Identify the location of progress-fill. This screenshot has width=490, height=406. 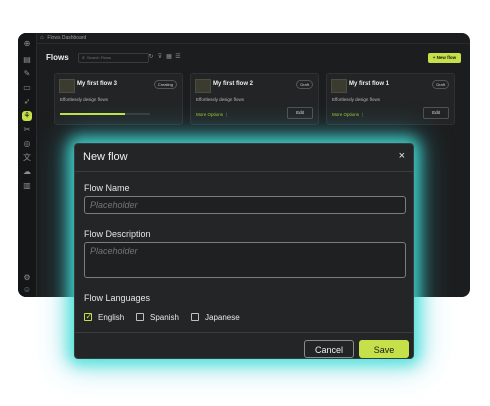
(92, 114).